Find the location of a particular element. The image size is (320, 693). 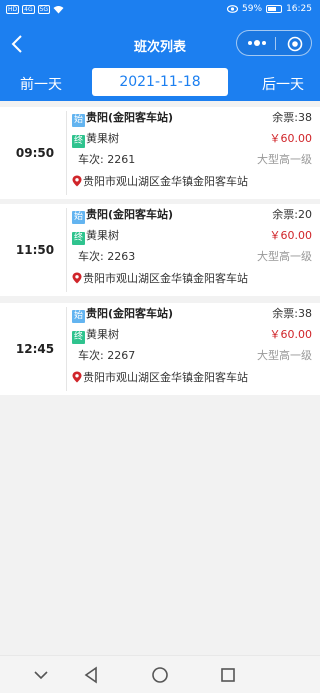

current-date-picker: 2021-11-18 is located at coordinates (160, 82).